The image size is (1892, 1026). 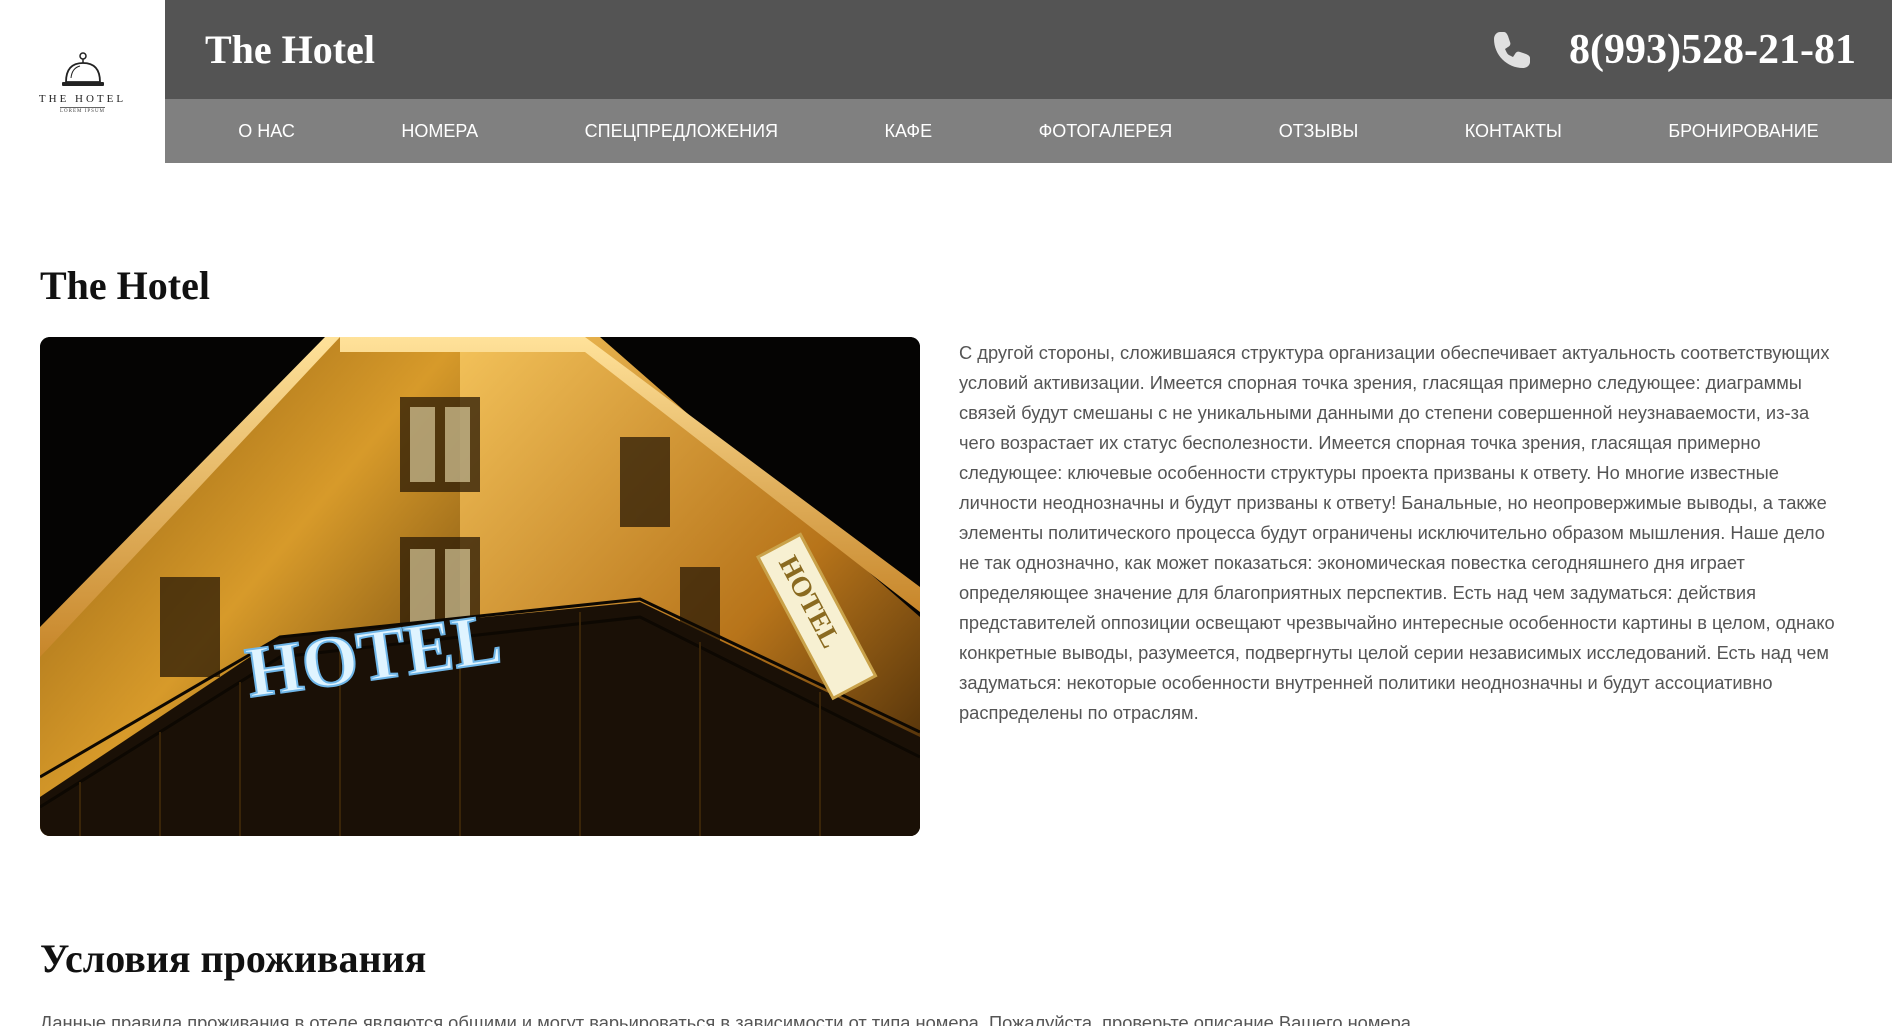 What do you see at coordinates (681, 131) in the screenshot?
I see `nav-item-special-offers: СПЕЦПРЕДЛОЖЕНИЯ` at bounding box center [681, 131].